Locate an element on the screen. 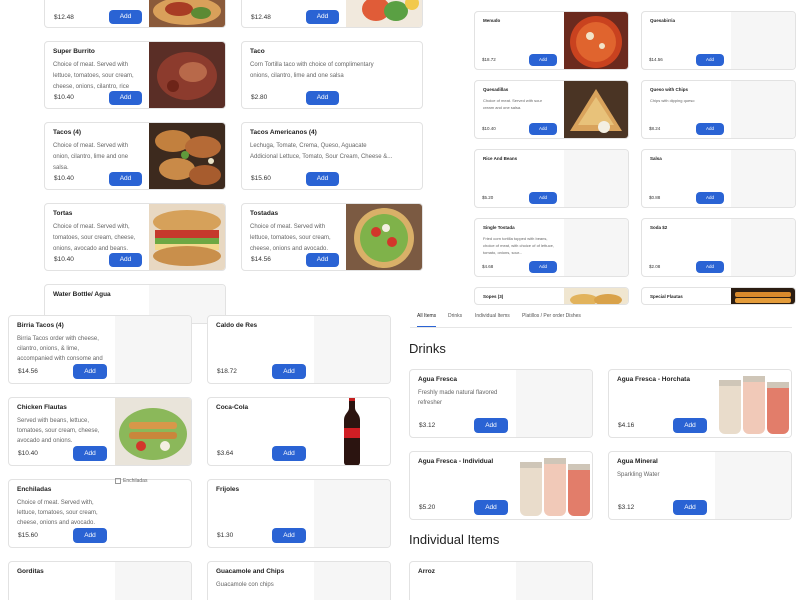  menu-item-card: Salsa $0.88 Add is located at coordinates (718, 178).